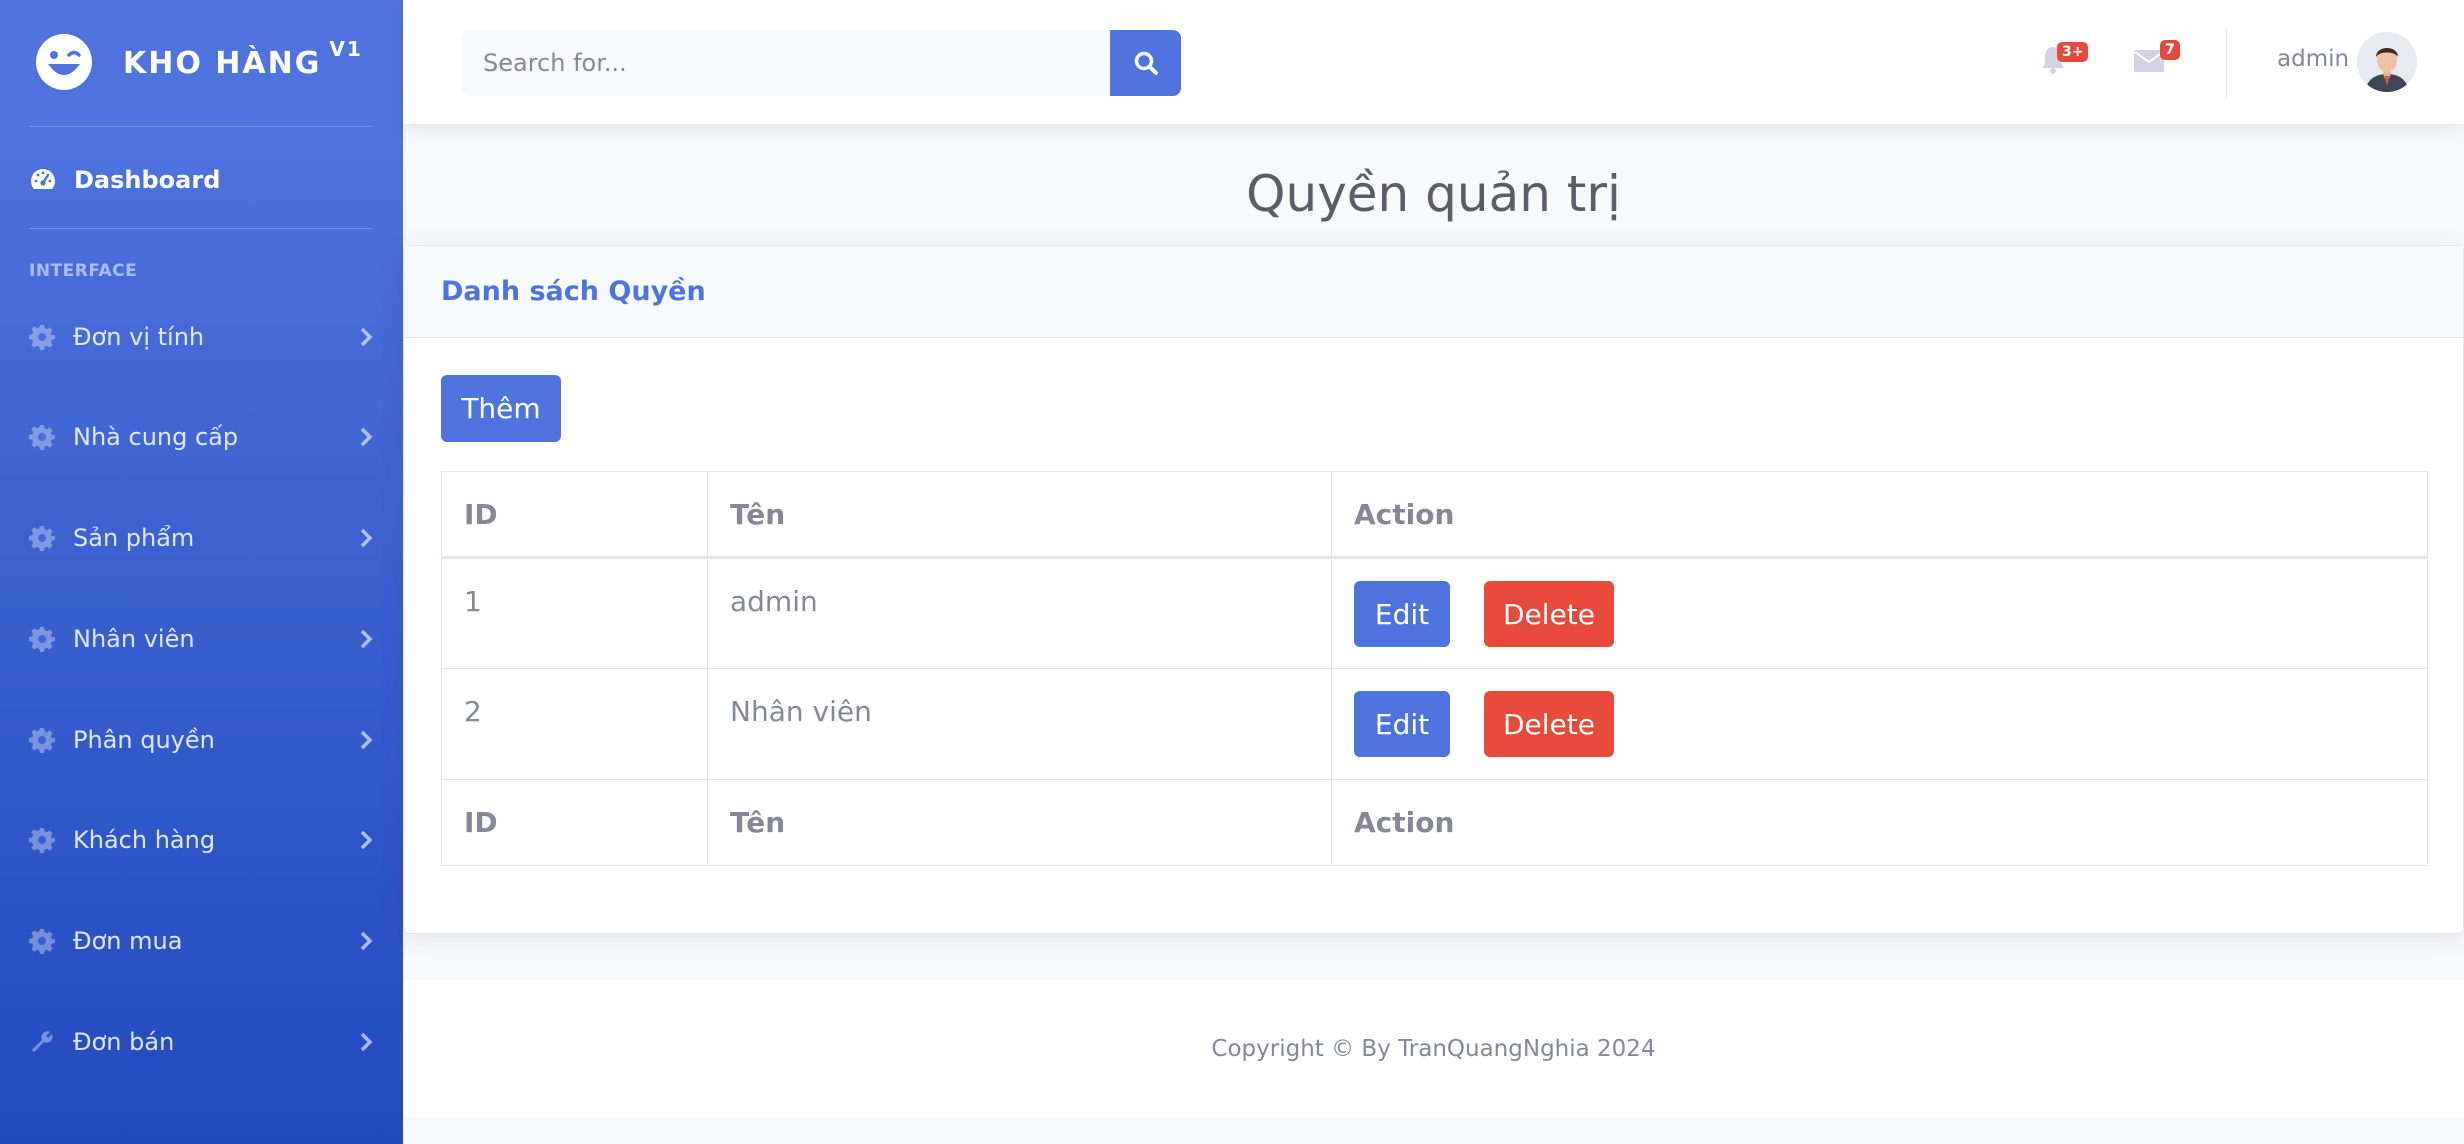 Image resolution: width=2464 pixels, height=1144 pixels. What do you see at coordinates (2313, 59) in the screenshot?
I see `user-name: admin` at bounding box center [2313, 59].